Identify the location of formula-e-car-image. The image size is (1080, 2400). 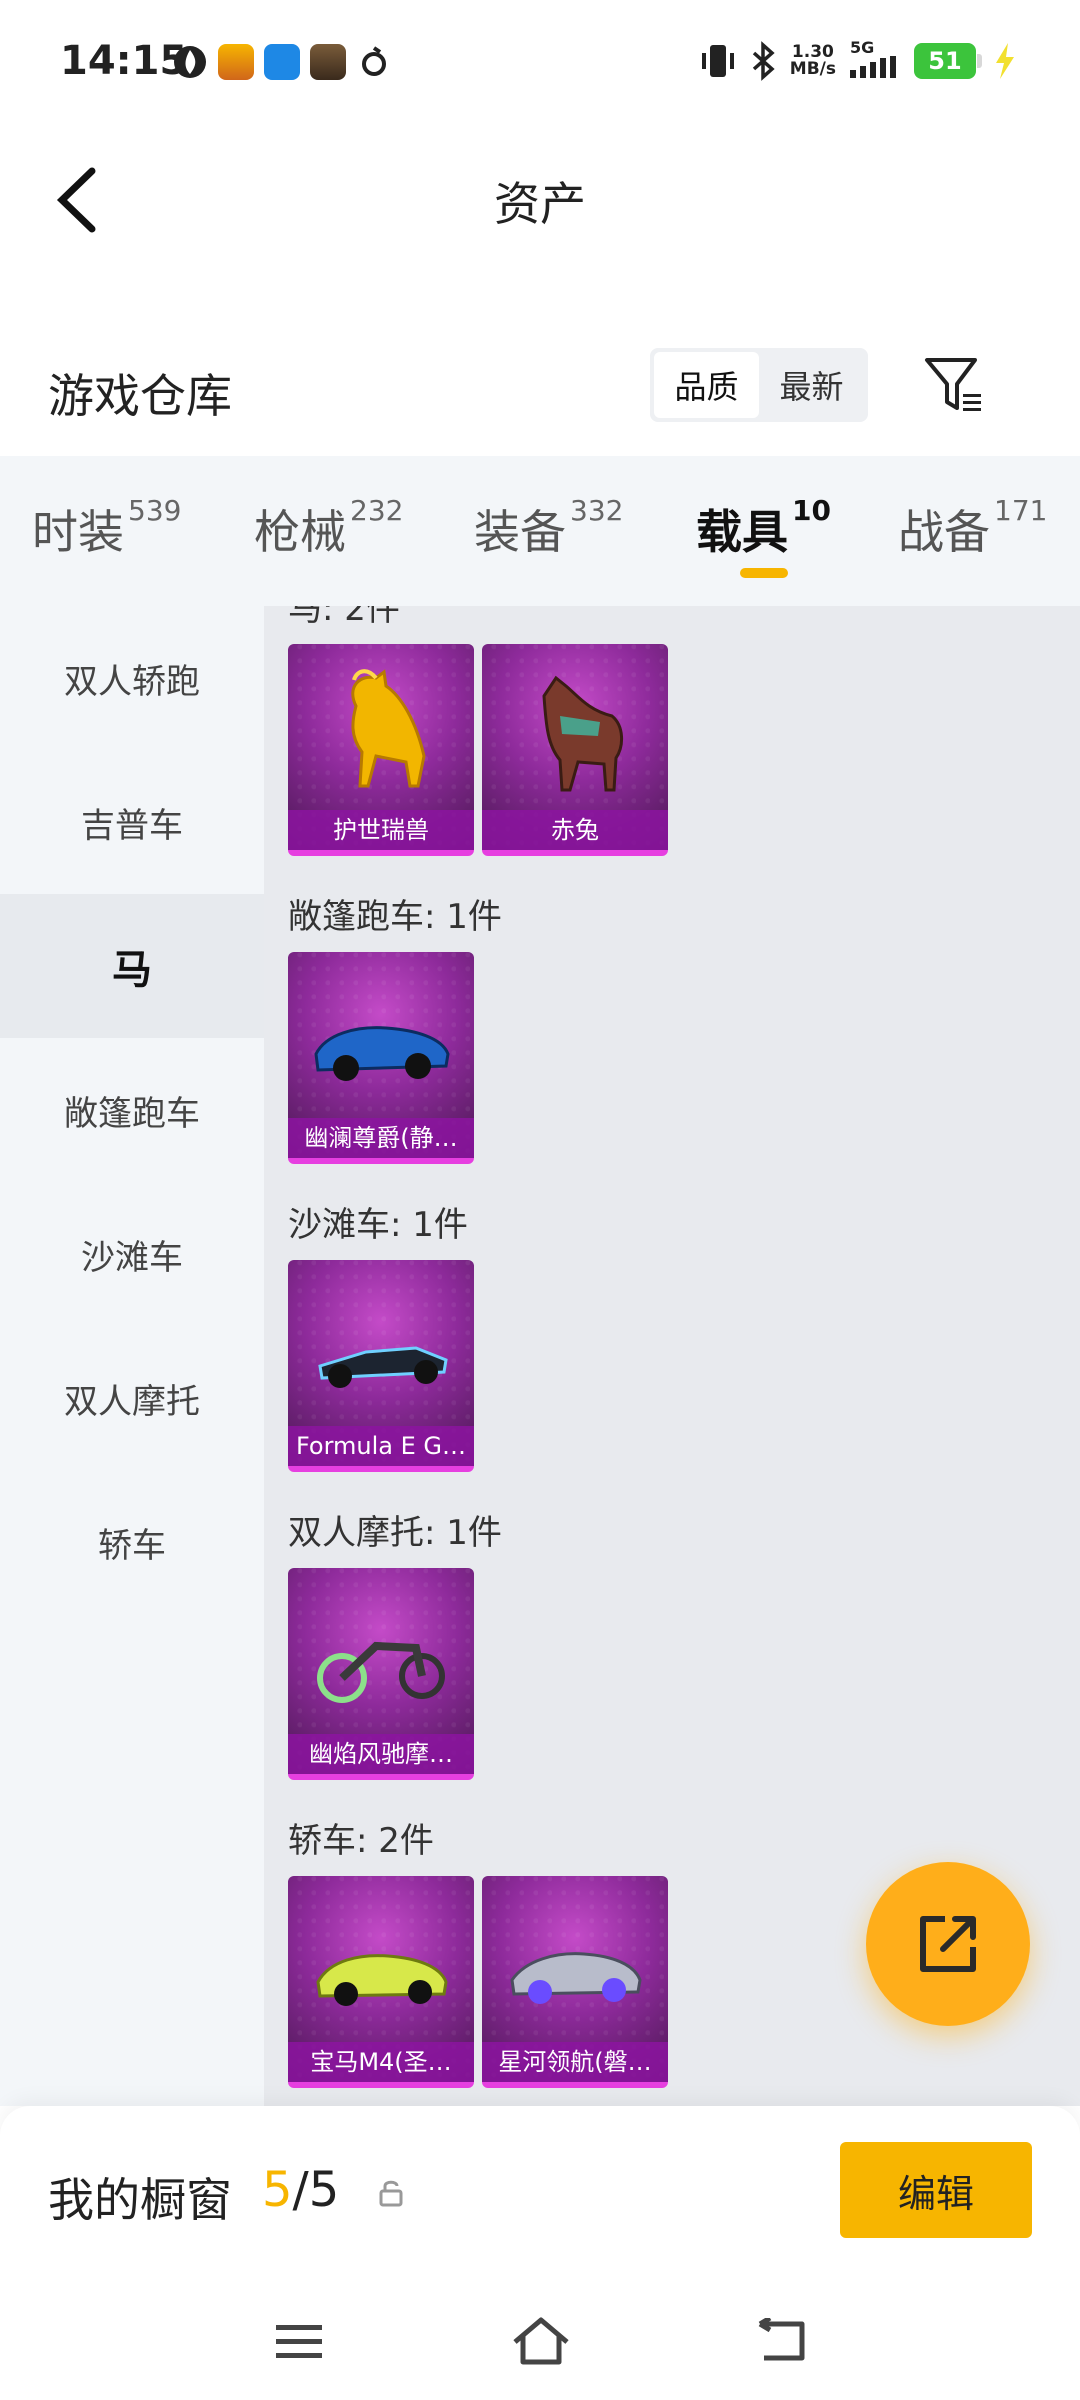
(383, 1367).